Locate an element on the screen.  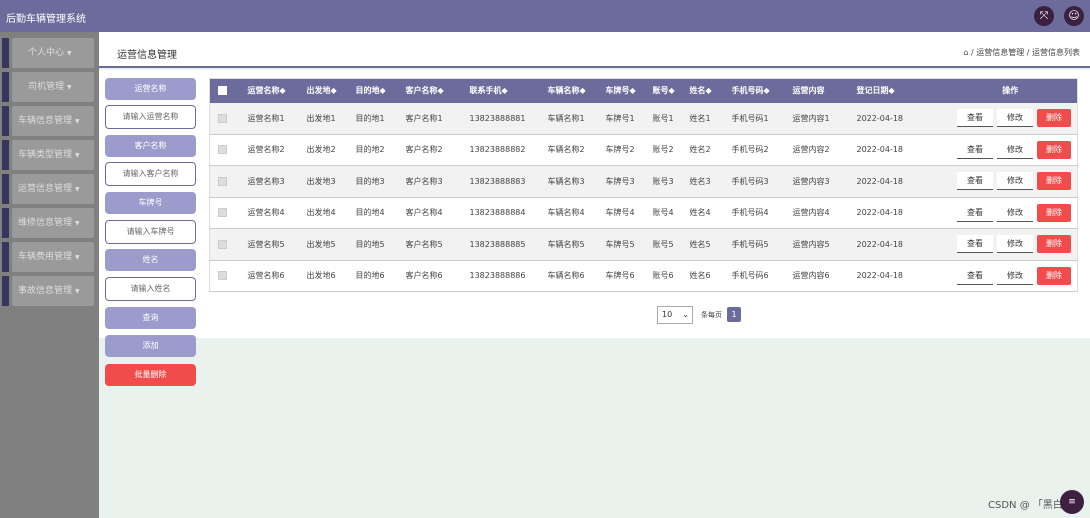
table-cell: 车牌号5 is located at coordinates (623, 244).